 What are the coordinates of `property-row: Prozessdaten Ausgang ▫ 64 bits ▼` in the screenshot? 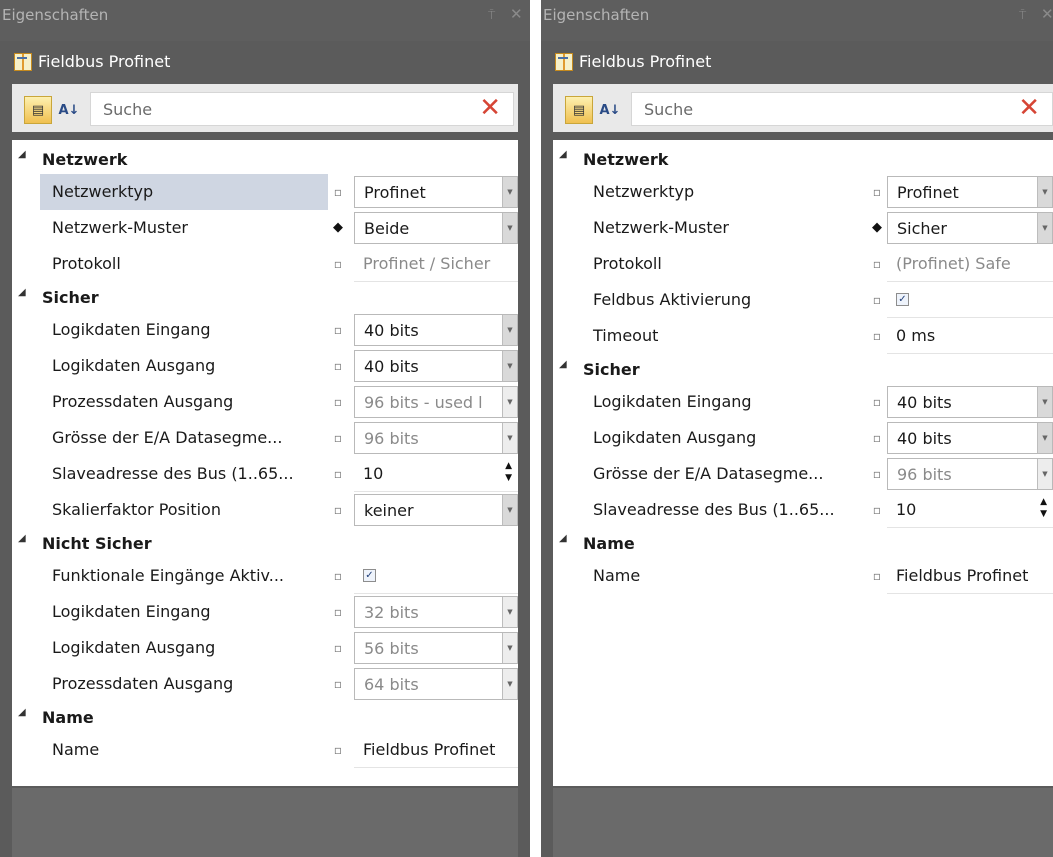 It's located at (265, 684).